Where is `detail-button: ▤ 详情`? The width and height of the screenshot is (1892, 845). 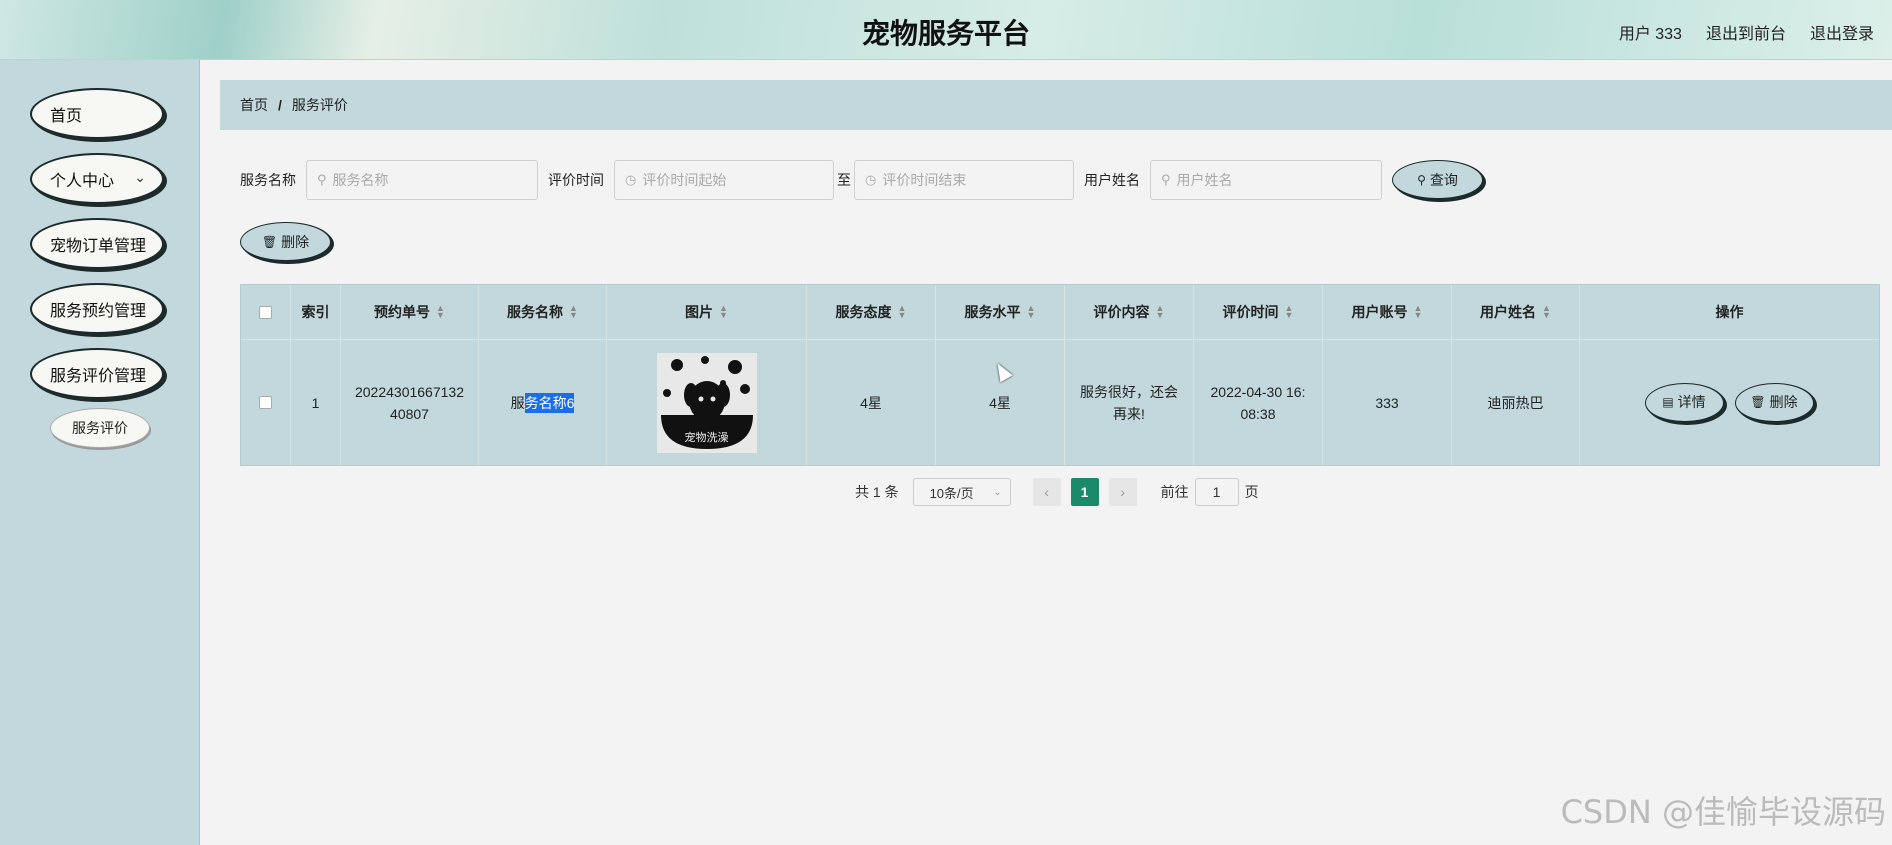
detail-button: ▤ 详情 is located at coordinates (1684, 402).